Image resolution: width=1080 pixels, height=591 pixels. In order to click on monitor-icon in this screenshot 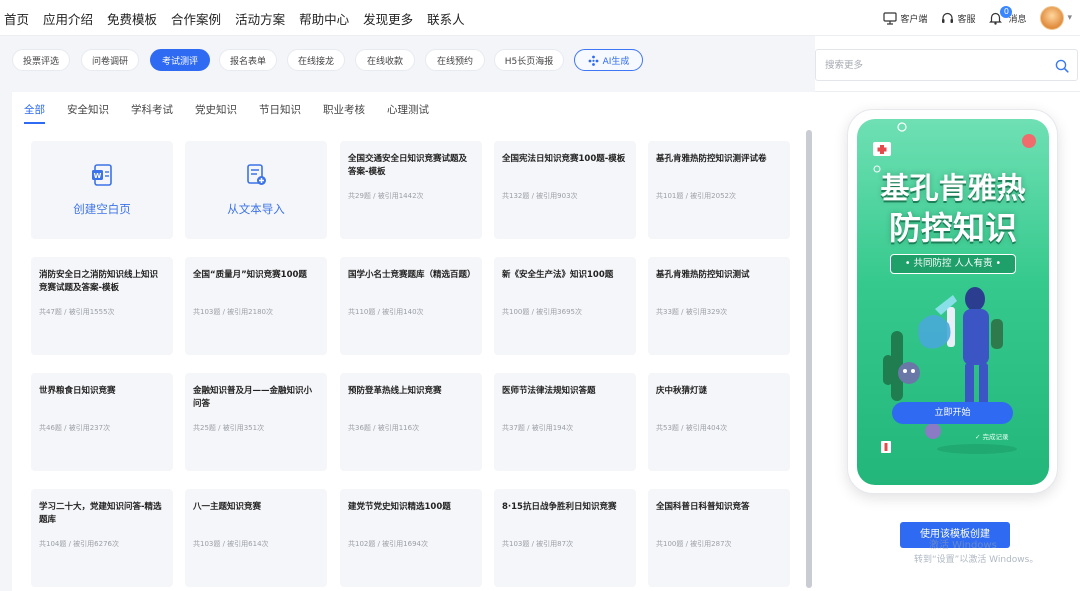, I will do `click(890, 18)`.